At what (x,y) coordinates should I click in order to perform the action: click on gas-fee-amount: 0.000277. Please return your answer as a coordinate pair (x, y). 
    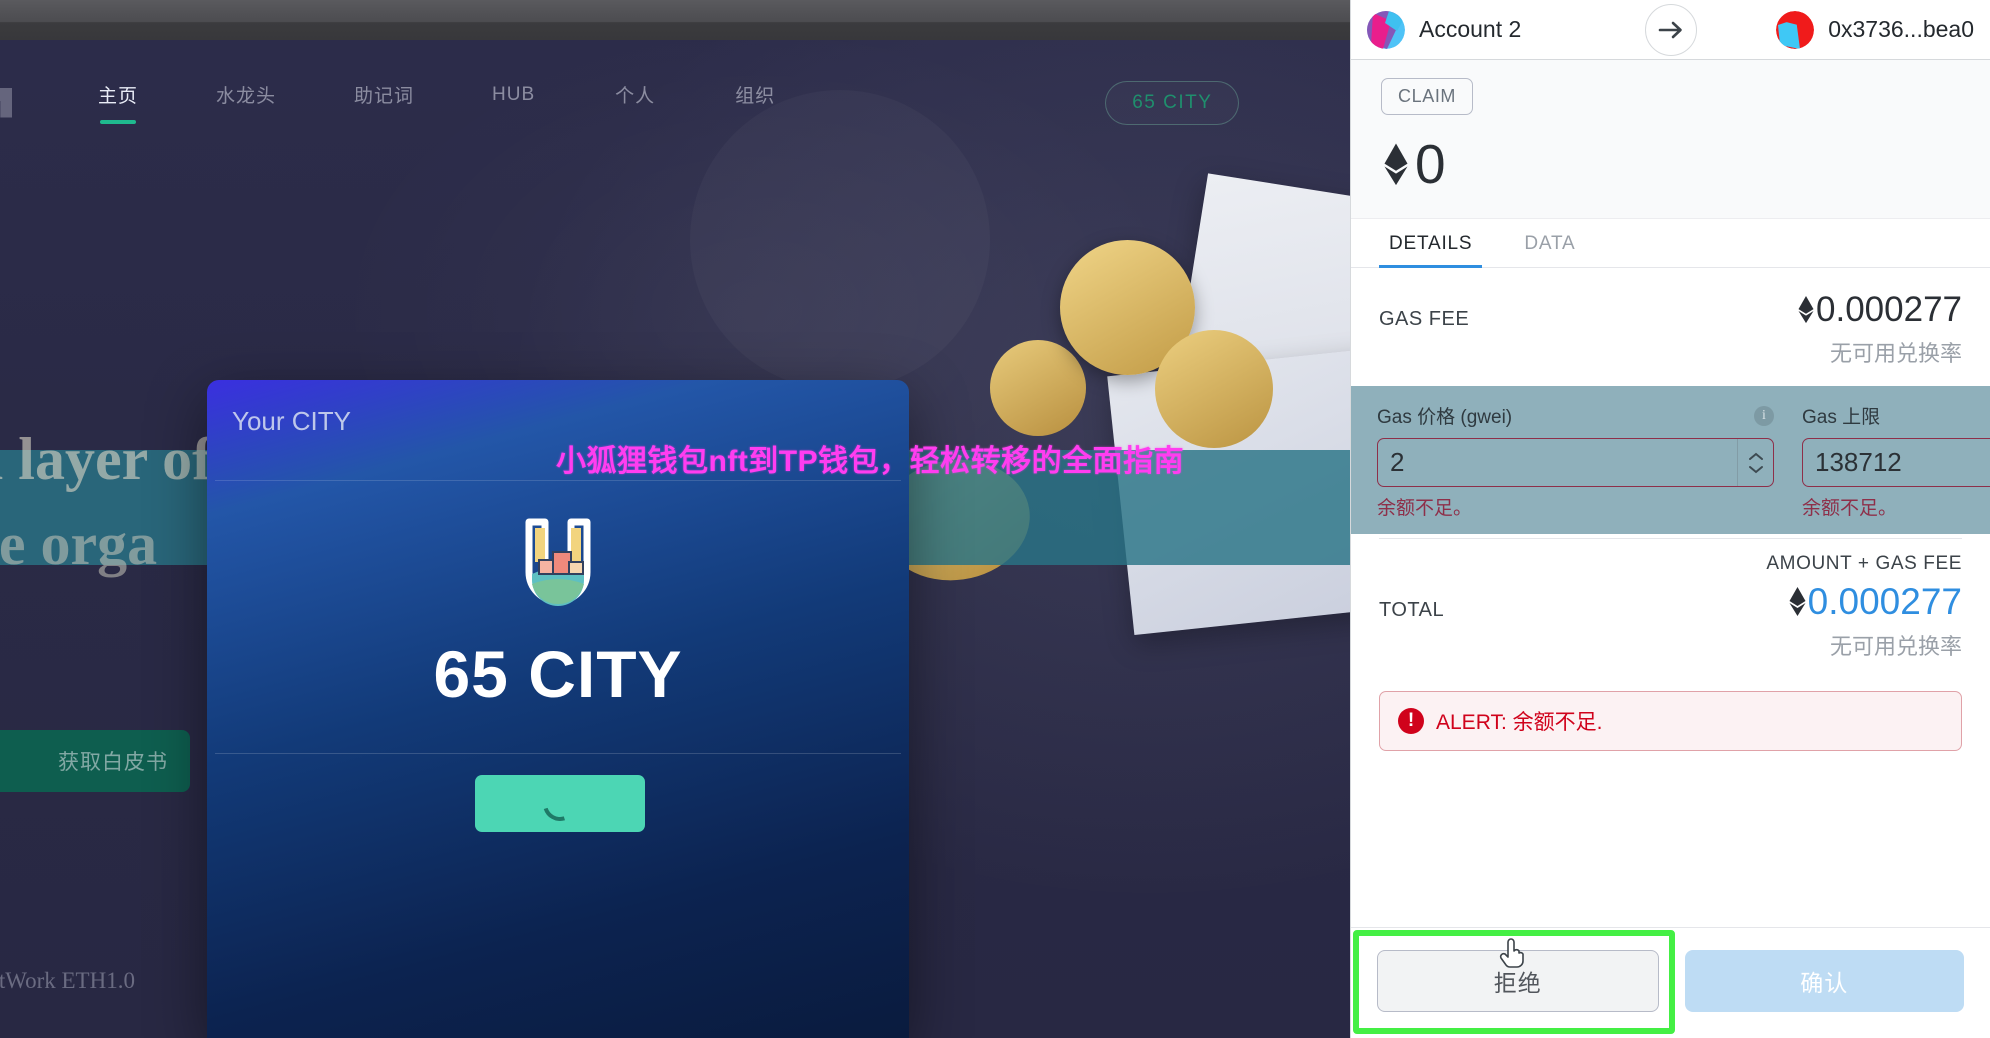
    Looking at the image, I should click on (1879, 310).